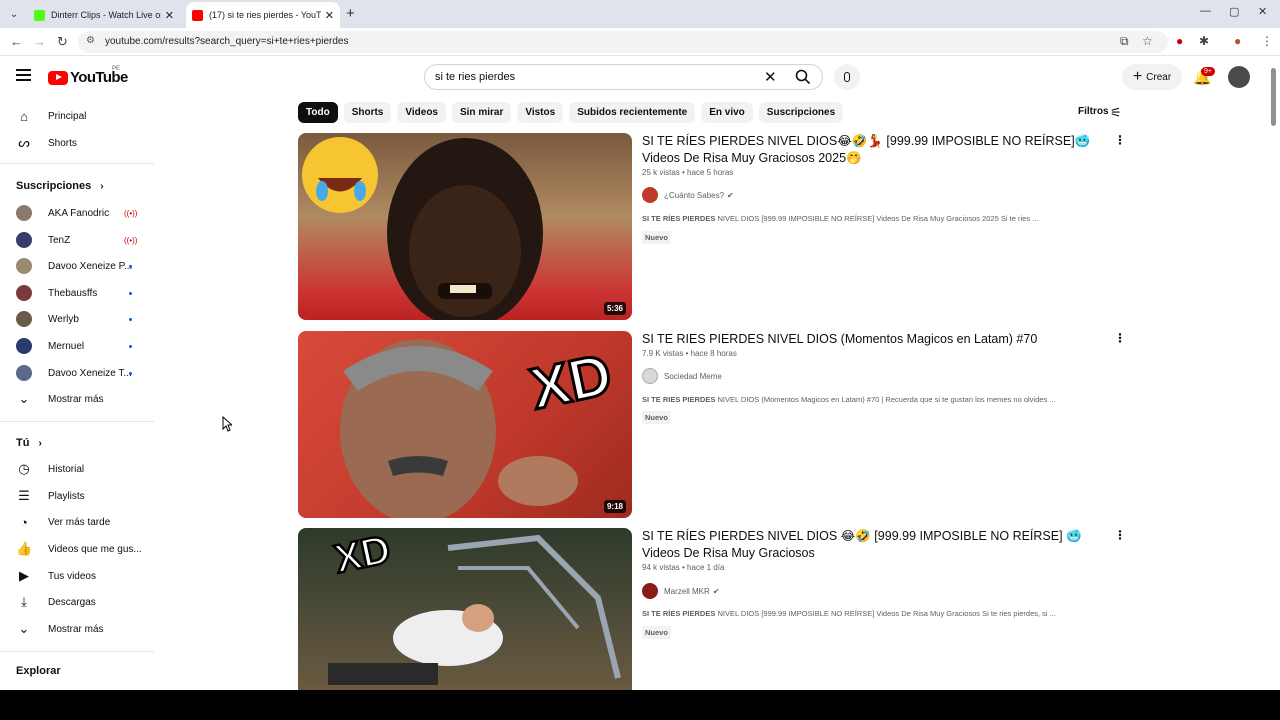 The height and width of the screenshot is (720, 1280). Describe the element at coordinates (1152, 77) in the screenshot. I see `create-button: + Crear` at that location.